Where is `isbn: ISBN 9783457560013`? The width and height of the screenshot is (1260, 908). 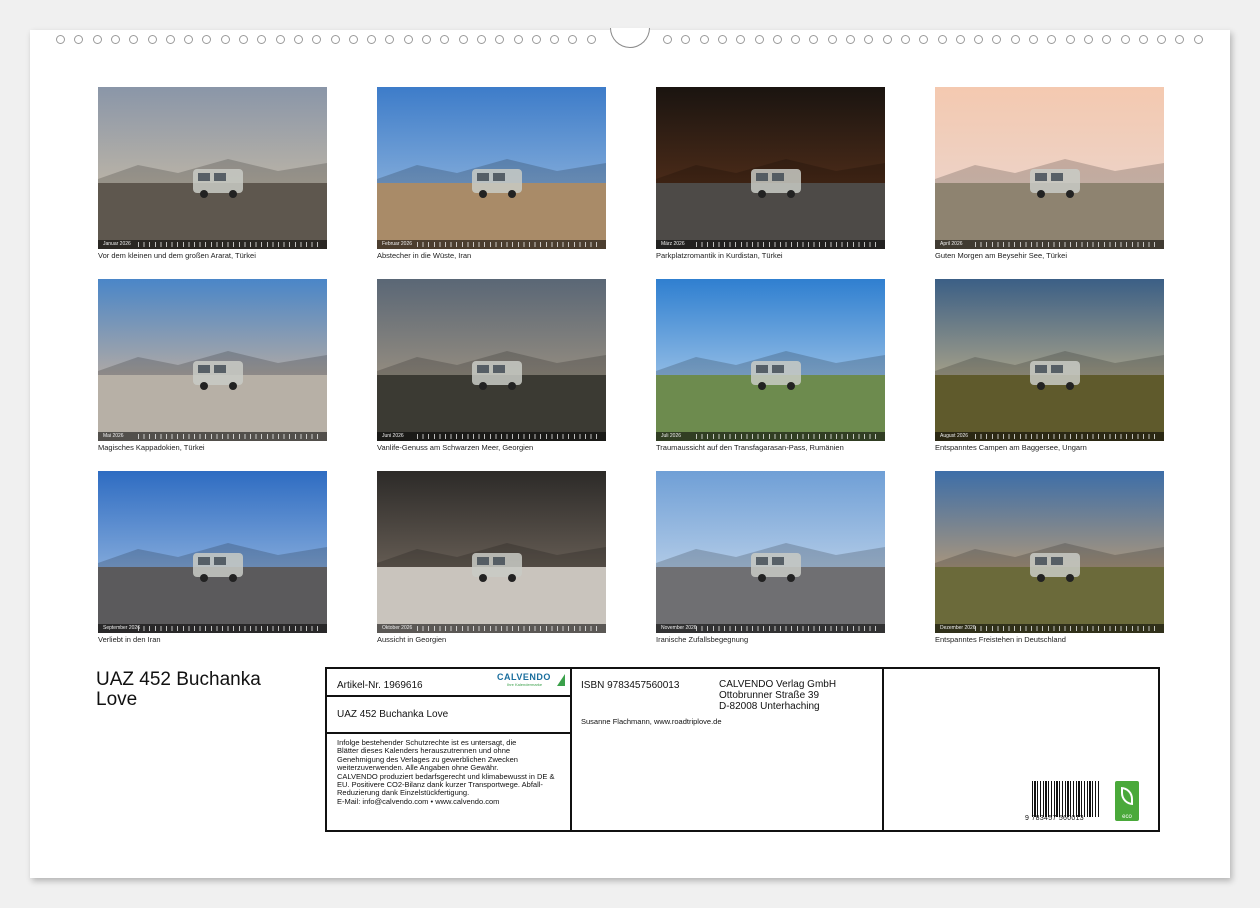
isbn: ISBN 9783457560013 is located at coordinates (630, 685).